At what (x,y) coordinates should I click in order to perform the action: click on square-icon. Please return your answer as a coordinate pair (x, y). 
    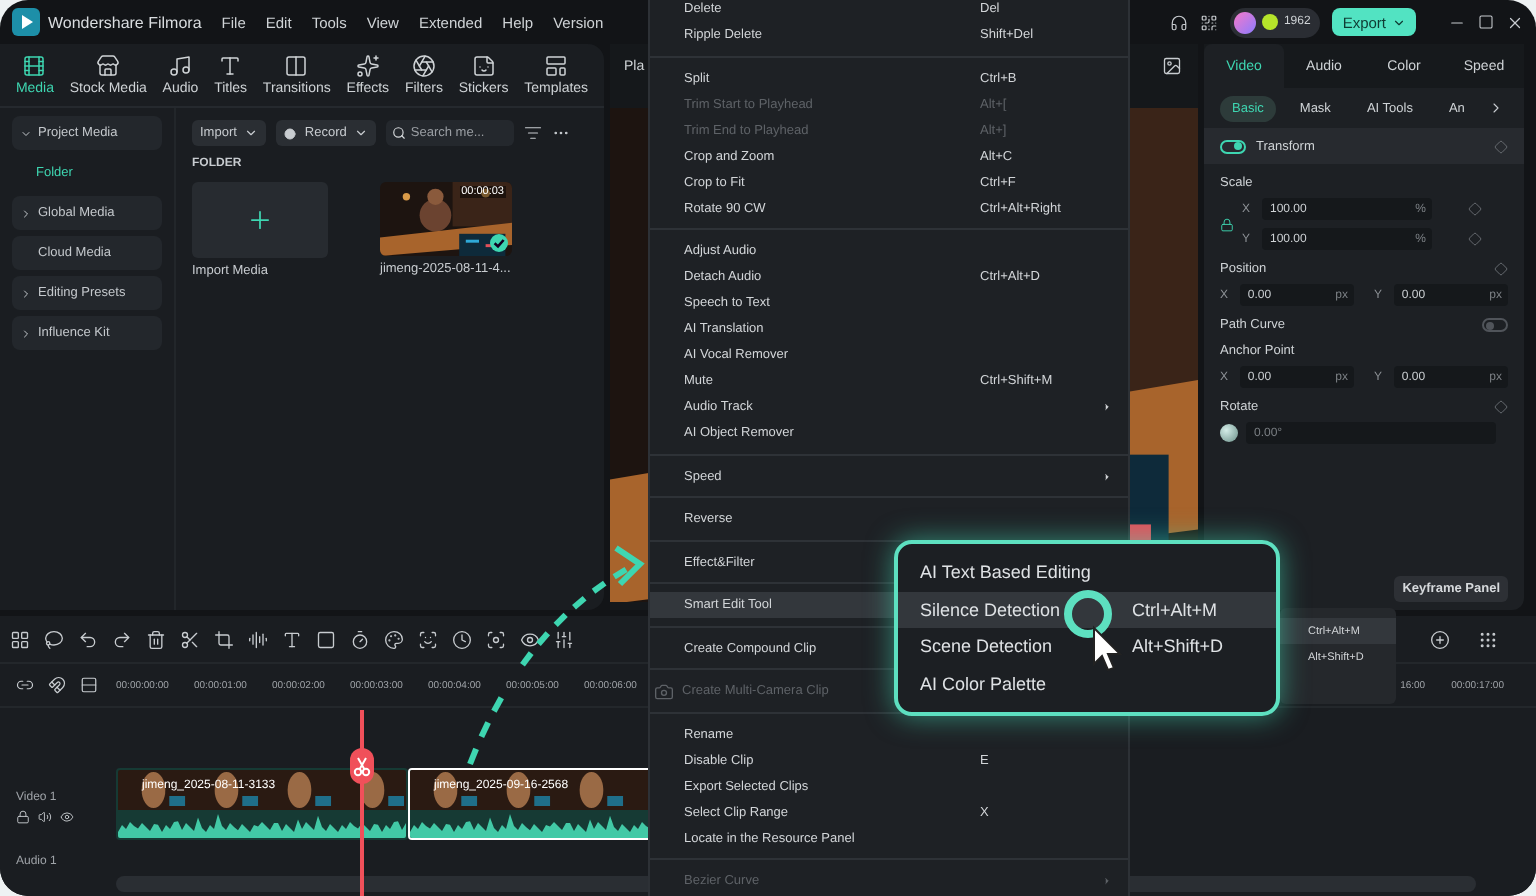
    Looking at the image, I should click on (326, 639).